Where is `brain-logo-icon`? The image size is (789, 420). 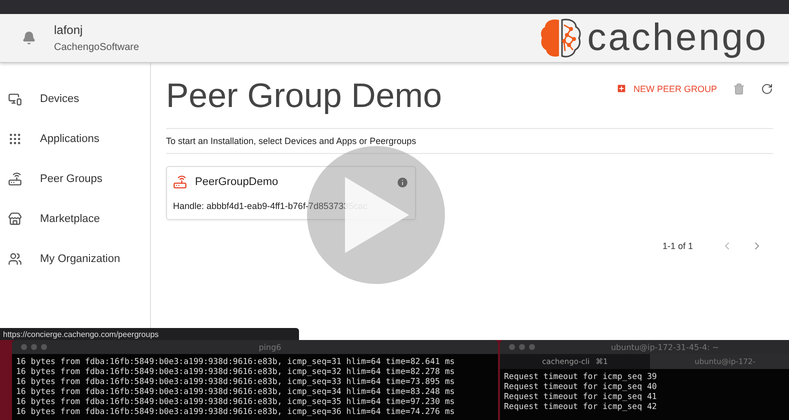
brain-logo-icon is located at coordinates (561, 38).